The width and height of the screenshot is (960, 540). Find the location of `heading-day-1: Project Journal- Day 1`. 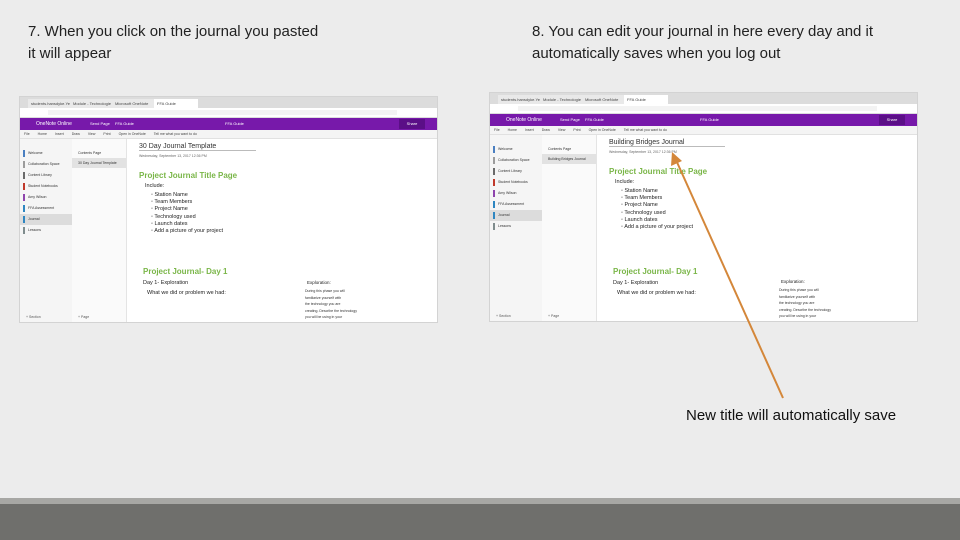

heading-day-1: Project Journal- Day 1 is located at coordinates (185, 271).